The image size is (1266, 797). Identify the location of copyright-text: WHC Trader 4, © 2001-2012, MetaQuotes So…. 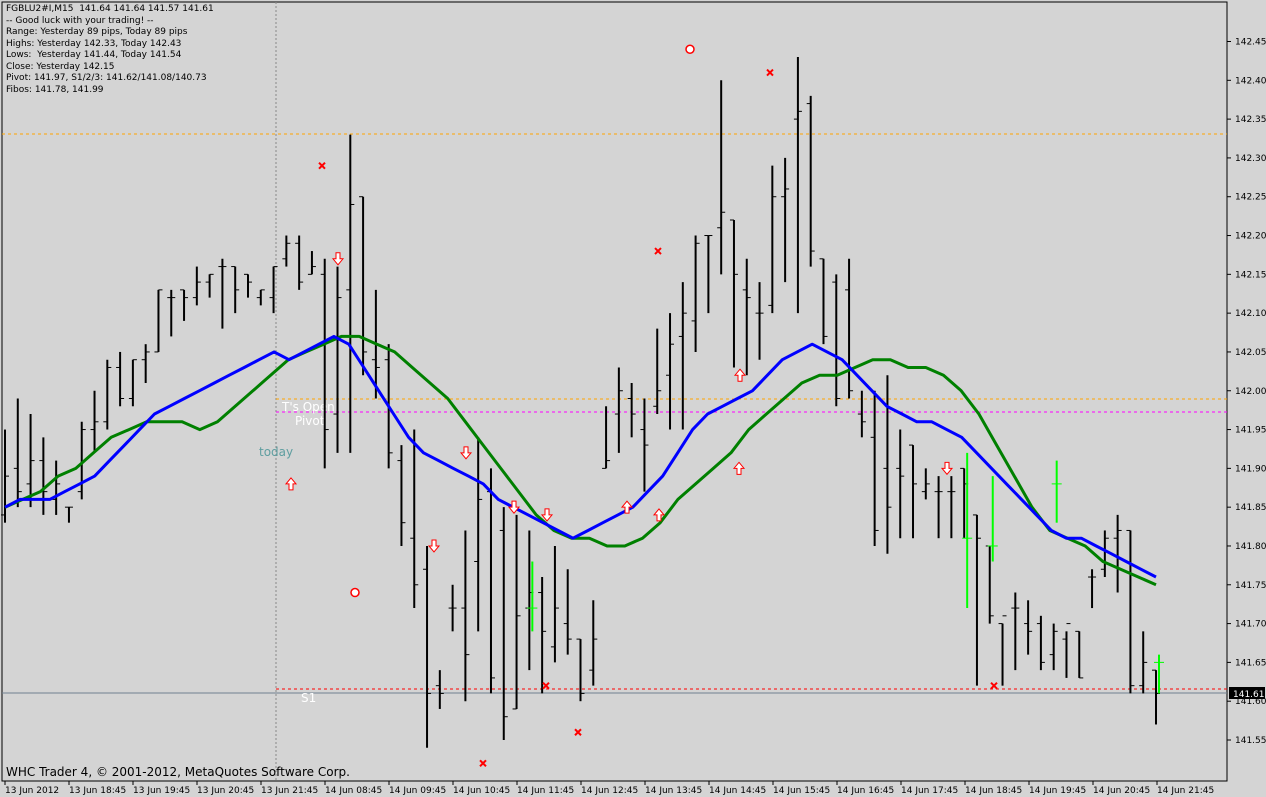
(178, 772).